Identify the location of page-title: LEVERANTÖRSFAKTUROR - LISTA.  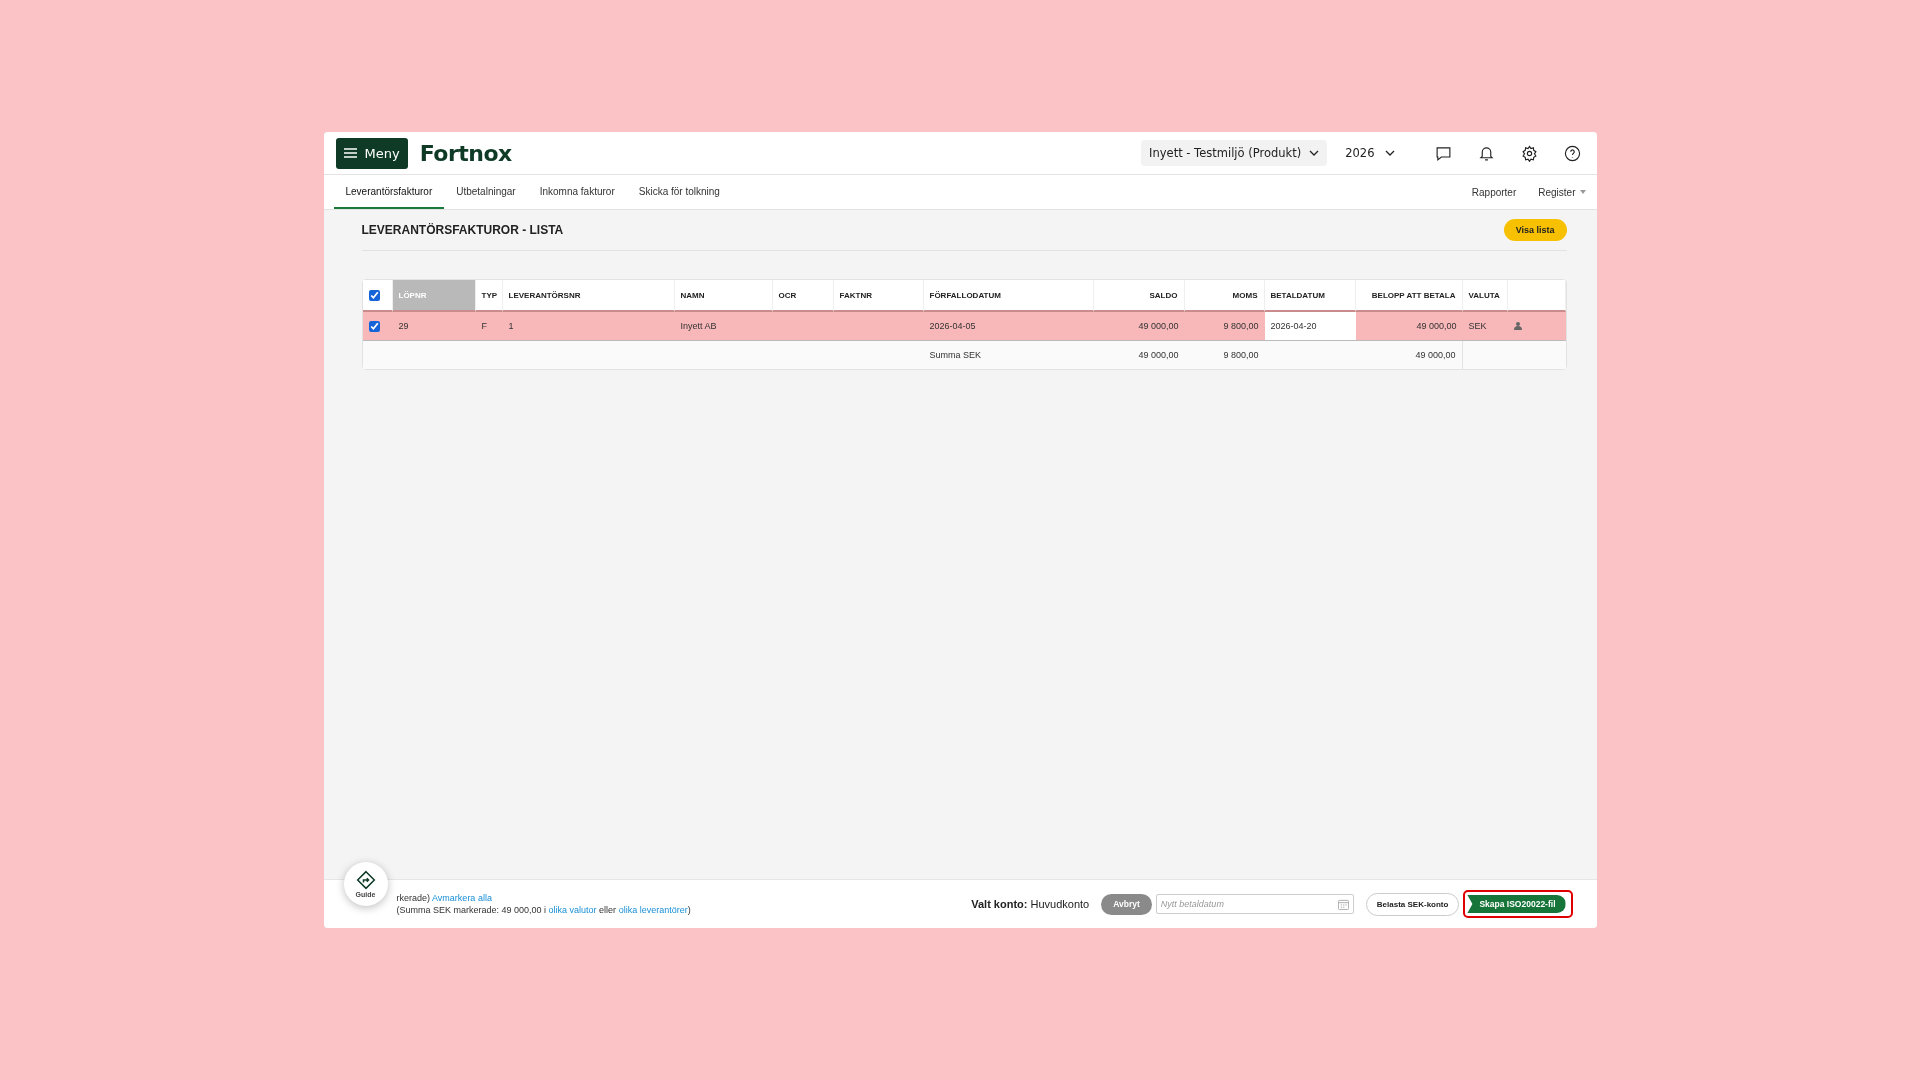
(462, 230).